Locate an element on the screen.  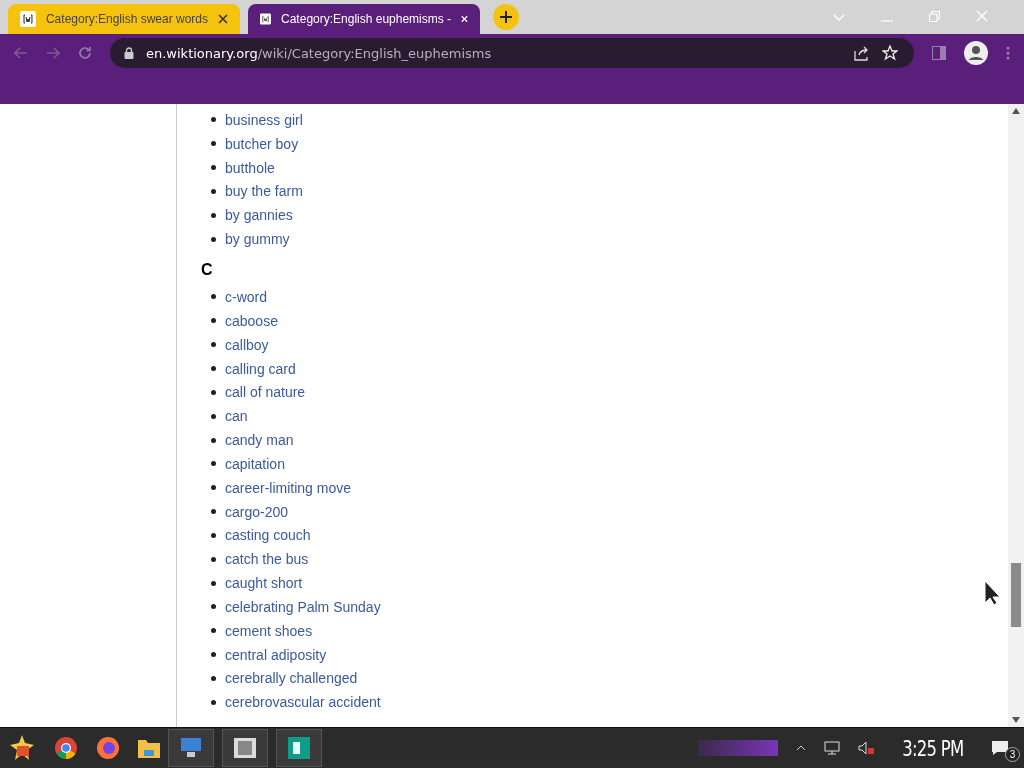
new-tab-button is located at coordinates (506, 17).